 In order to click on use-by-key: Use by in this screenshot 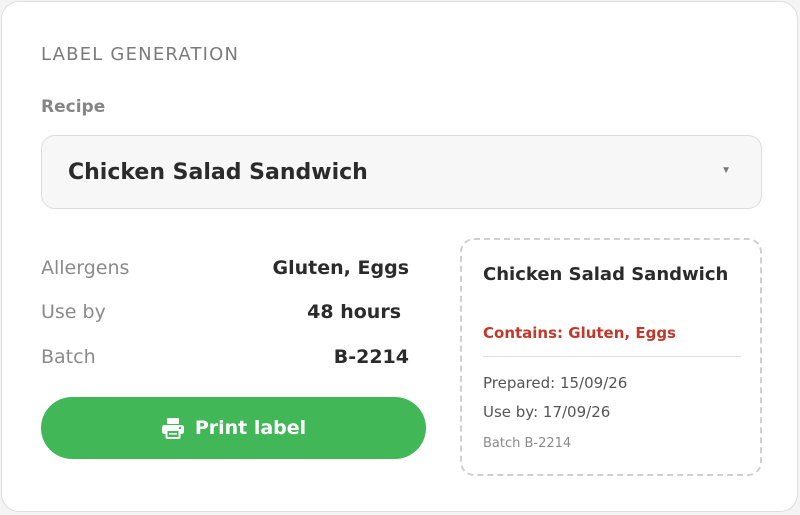, I will do `click(73, 312)`.